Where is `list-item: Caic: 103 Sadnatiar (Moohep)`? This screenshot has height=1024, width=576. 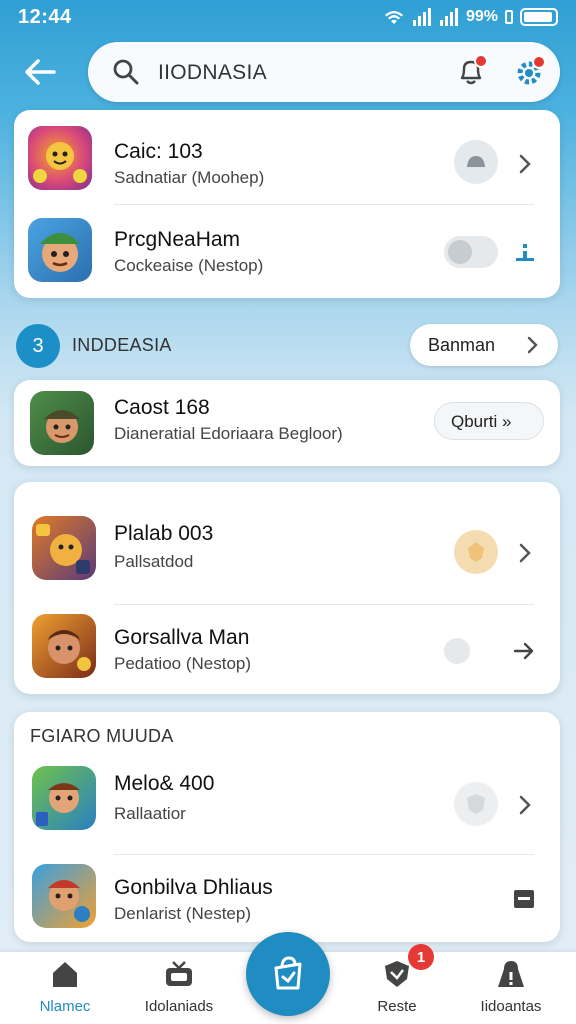 list-item: Caic: 103 Sadnatiar (Moohep) is located at coordinates (287, 158).